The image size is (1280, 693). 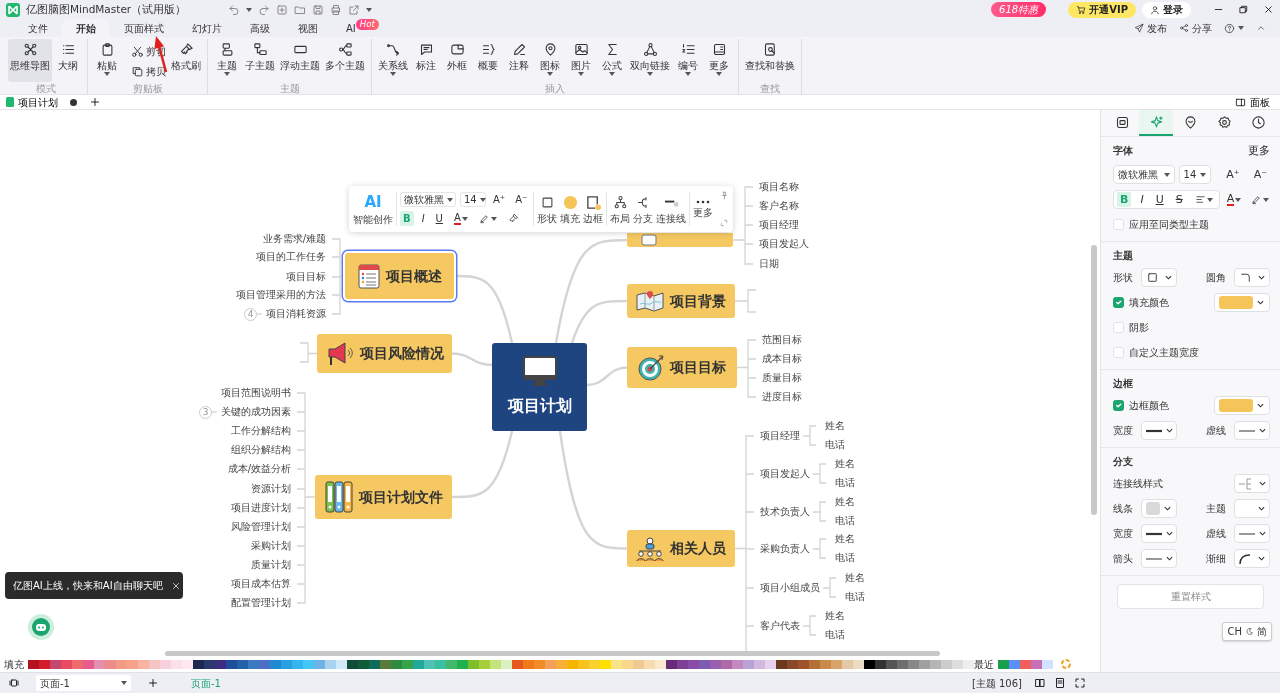 I want to click on ribbon-button: 大纲, so click(x=68, y=60).